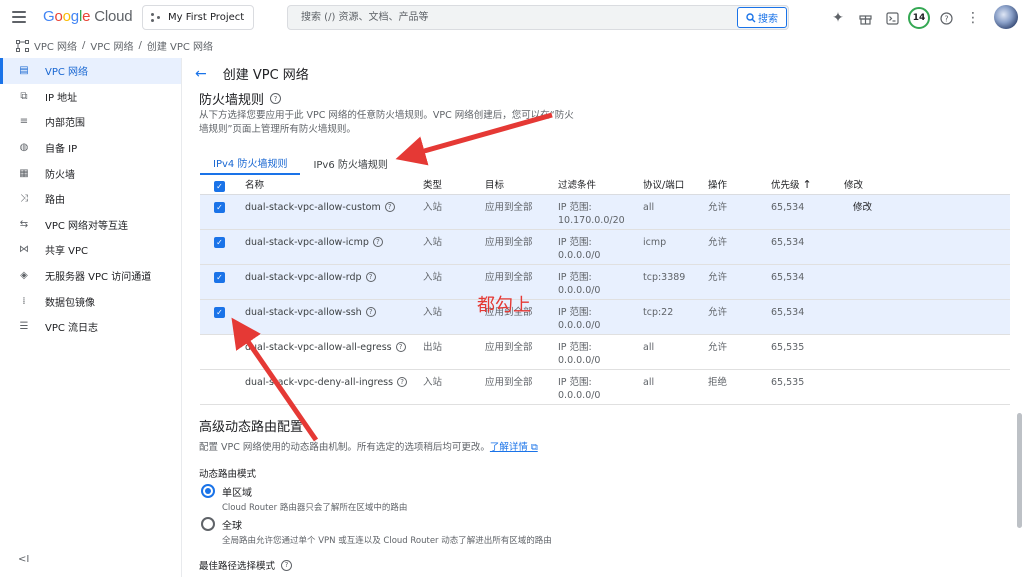  What do you see at coordinates (865, 18) in the screenshot?
I see `gift-icon` at bounding box center [865, 18].